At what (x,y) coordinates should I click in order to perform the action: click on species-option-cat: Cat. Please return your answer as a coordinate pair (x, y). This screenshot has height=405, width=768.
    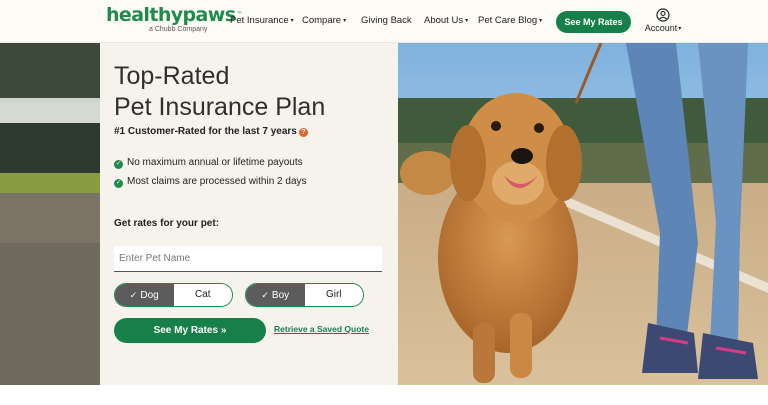
    Looking at the image, I should click on (202, 295).